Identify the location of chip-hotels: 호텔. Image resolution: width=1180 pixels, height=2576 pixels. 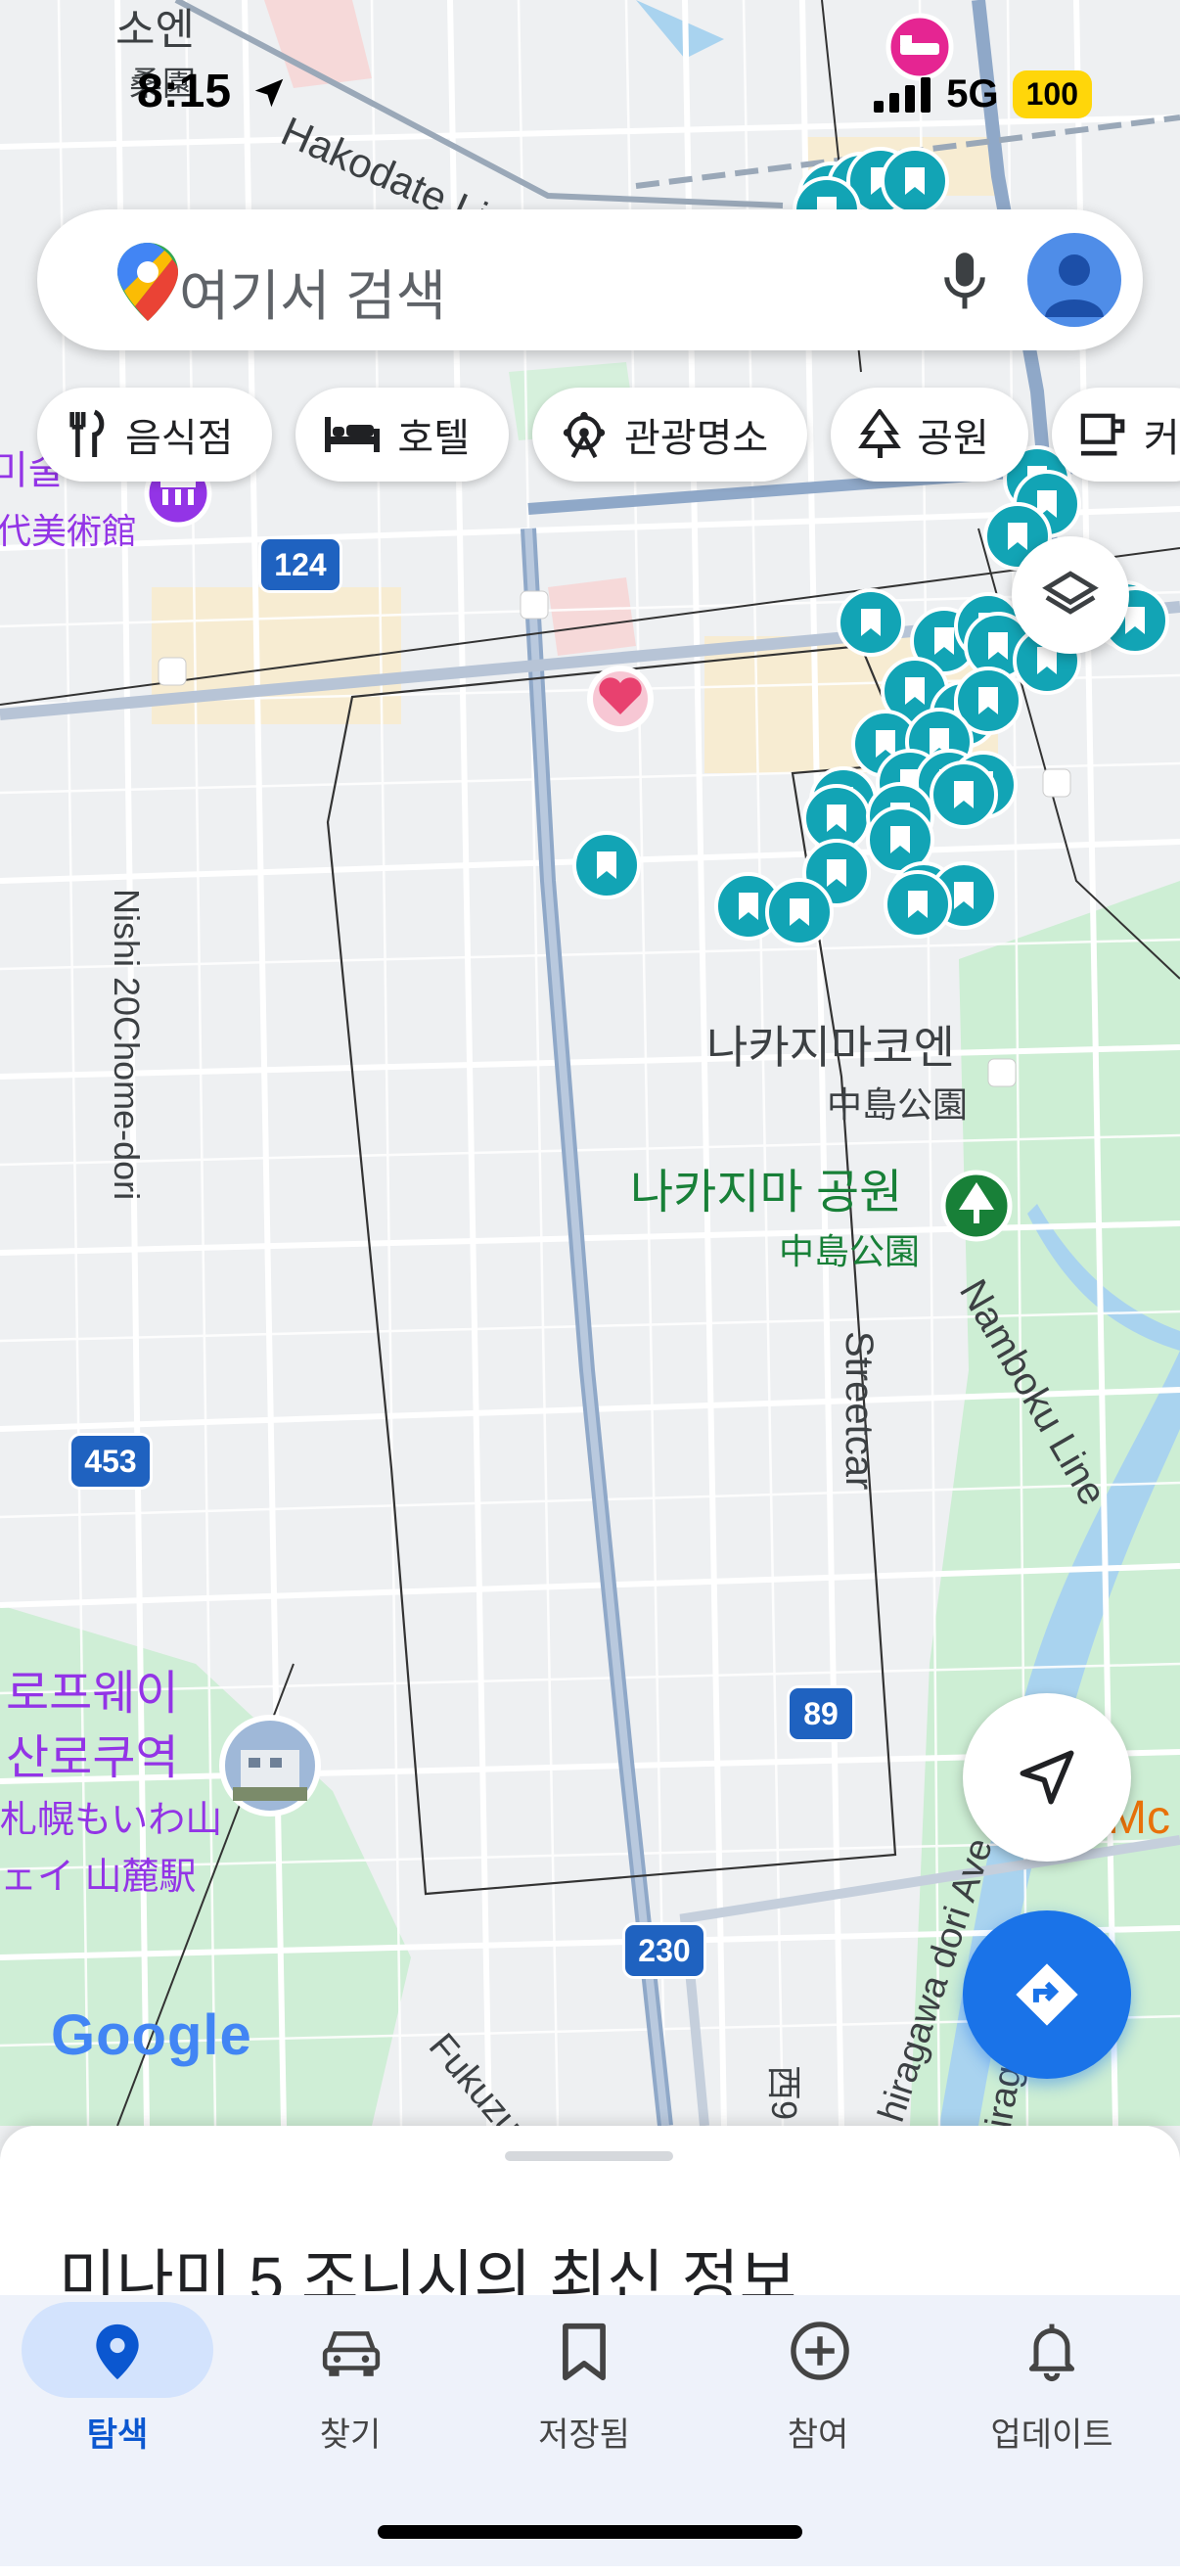
(402, 435).